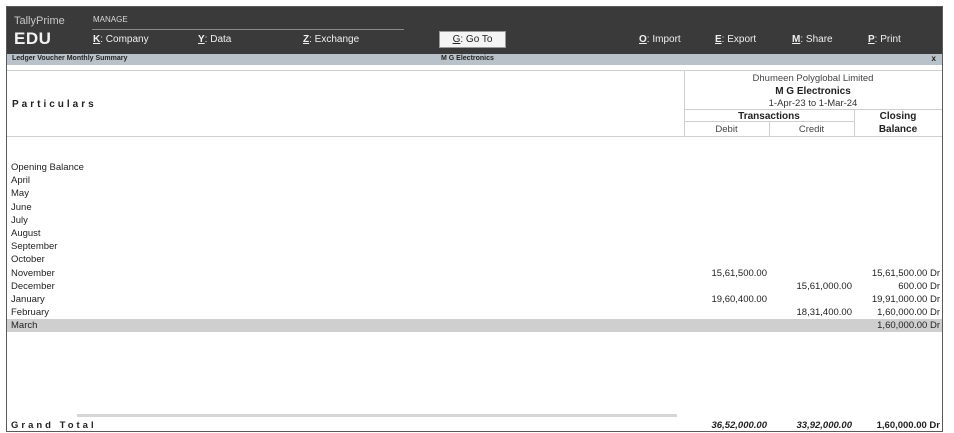 This screenshot has width=954, height=433. Describe the element at coordinates (739, 299) in the screenshot. I see `row-debit: 19,60,400.00` at that location.